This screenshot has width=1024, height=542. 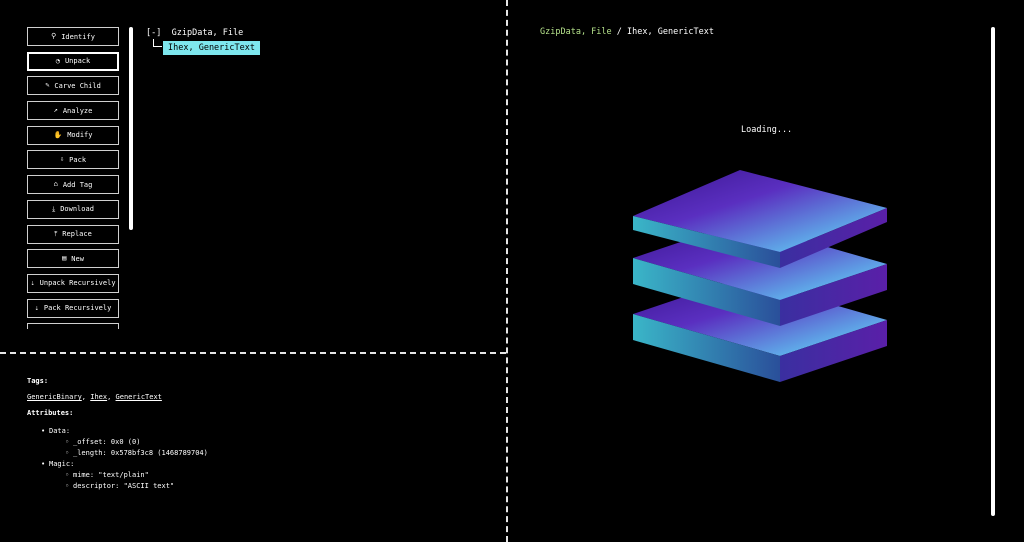 What do you see at coordinates (507, 271) in the screenshot?
I see `vertical-divider` at bounding box center [507, 271].